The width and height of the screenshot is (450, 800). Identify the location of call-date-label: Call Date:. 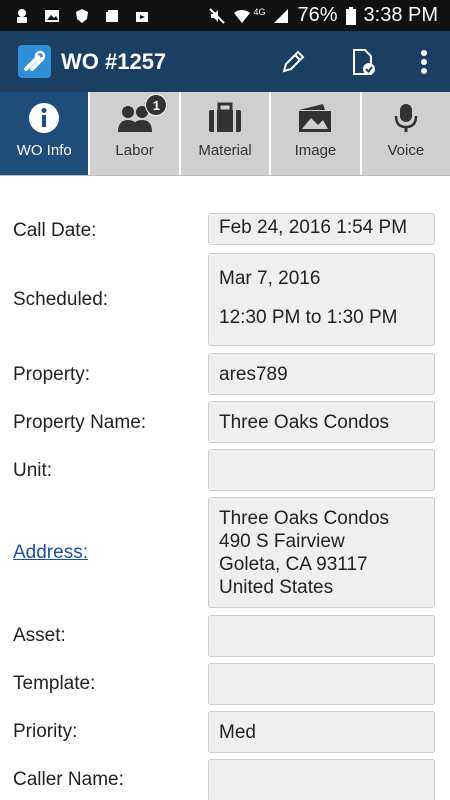
(55, 230).